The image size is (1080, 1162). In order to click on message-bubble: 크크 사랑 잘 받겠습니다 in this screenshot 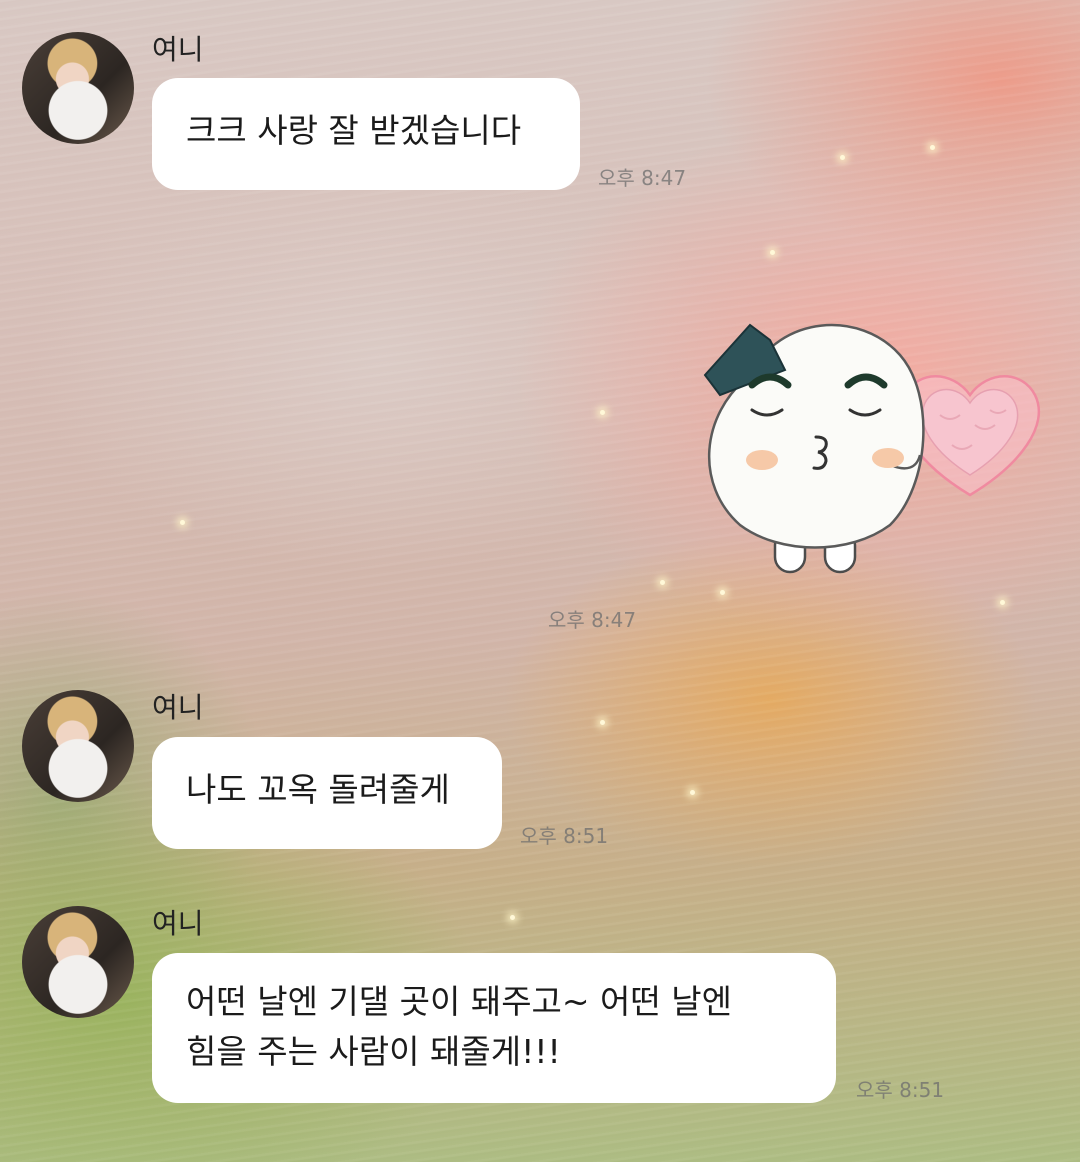, I will do `click(366, 134)`.